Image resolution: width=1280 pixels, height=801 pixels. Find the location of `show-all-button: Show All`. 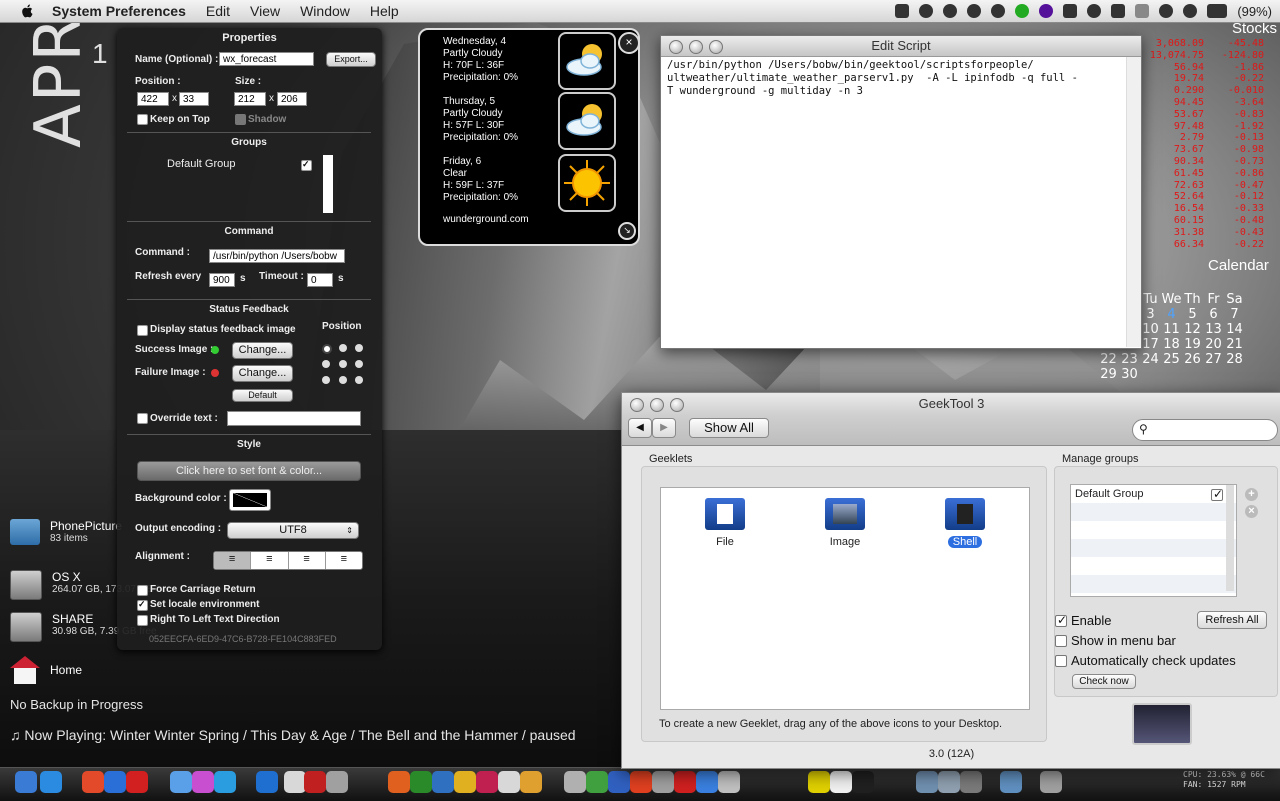

show-all-button: Show All is located at coordinates (729, 428).